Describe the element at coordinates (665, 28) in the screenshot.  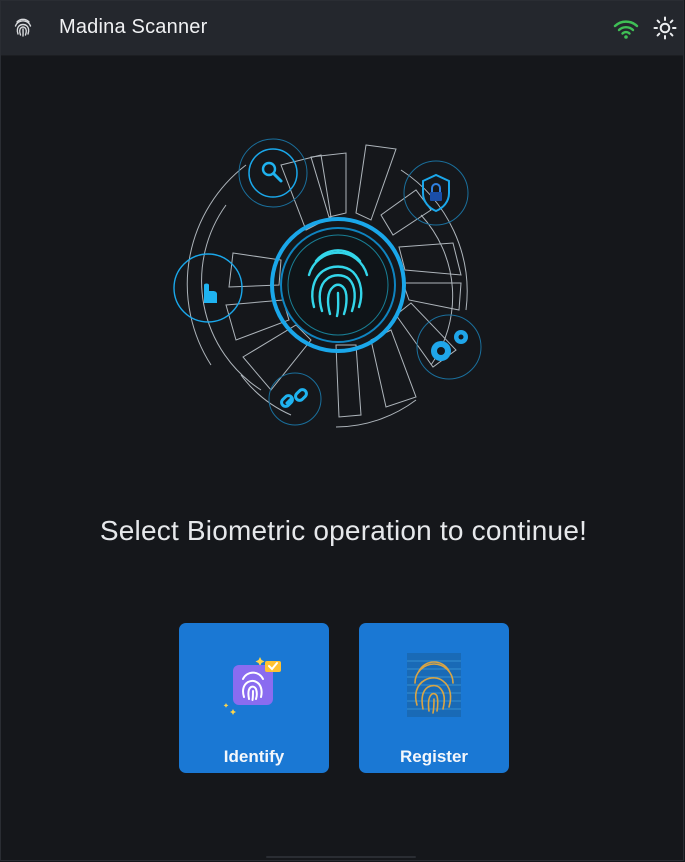
I see `sun-icon` at that location.